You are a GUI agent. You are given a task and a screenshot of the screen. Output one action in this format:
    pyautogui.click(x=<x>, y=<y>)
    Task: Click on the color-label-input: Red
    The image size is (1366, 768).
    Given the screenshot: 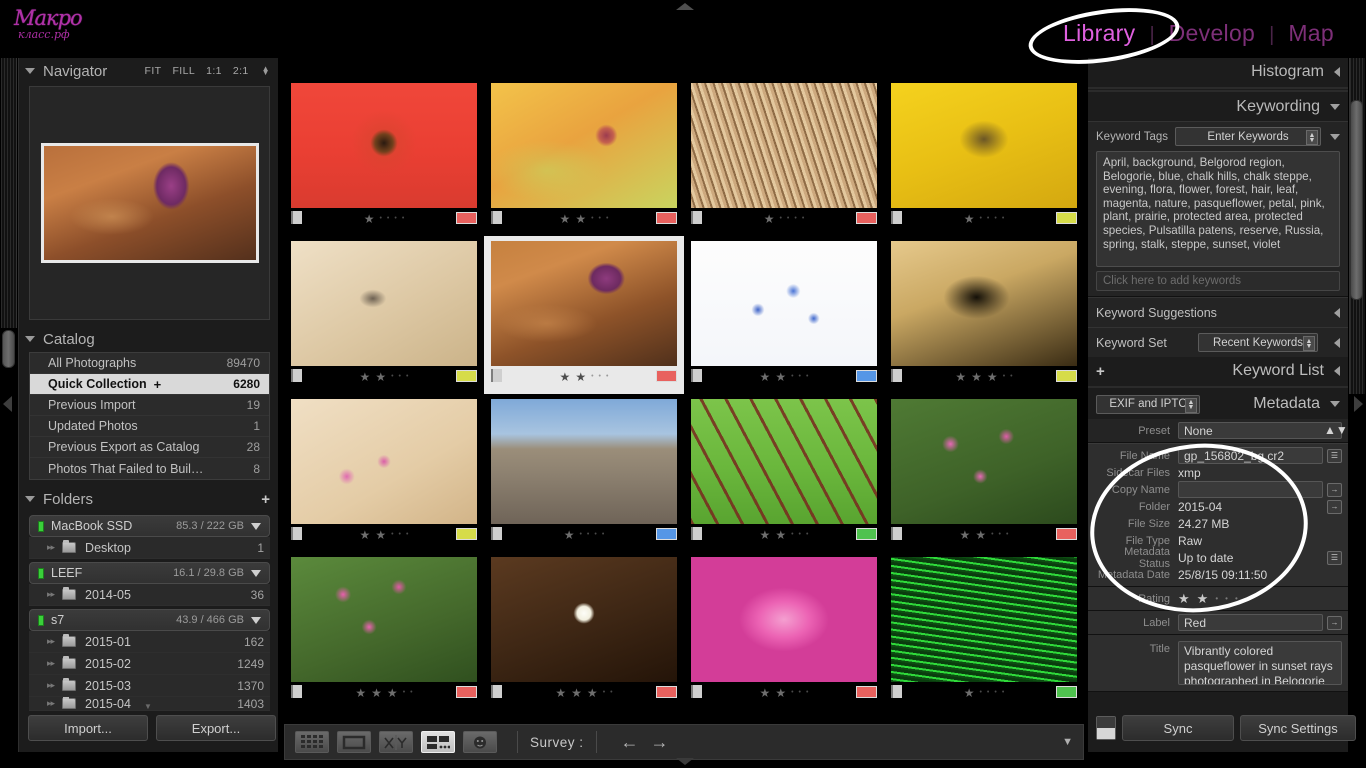 What is the action you would take?
    pyautogui.click(x=1250, y=622)
    